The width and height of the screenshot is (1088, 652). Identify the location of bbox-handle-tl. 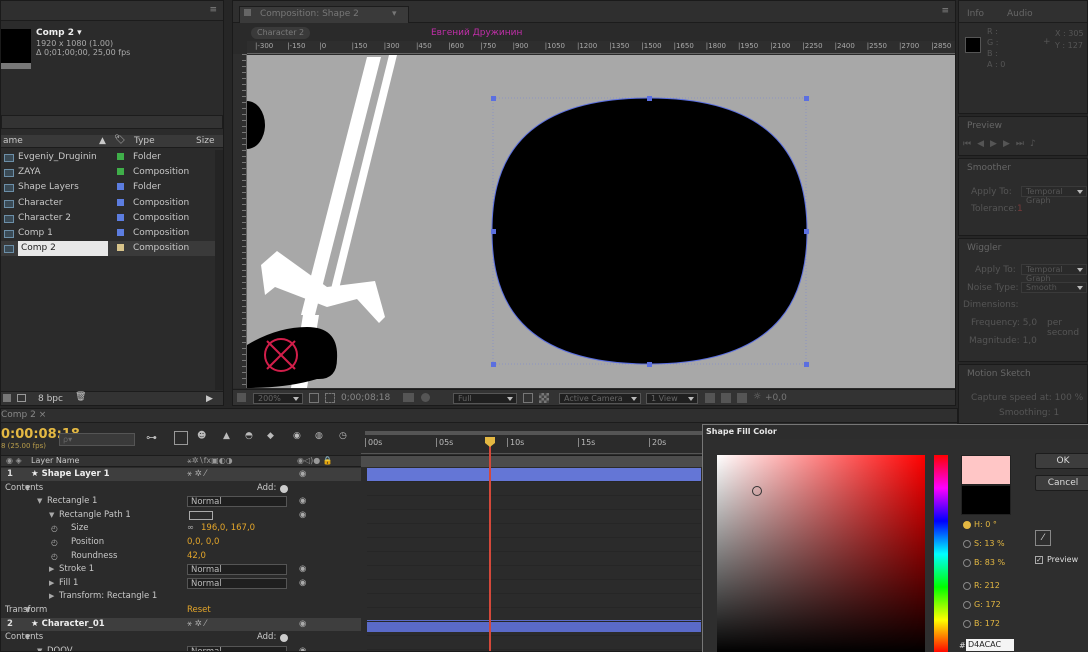
(493, 98).